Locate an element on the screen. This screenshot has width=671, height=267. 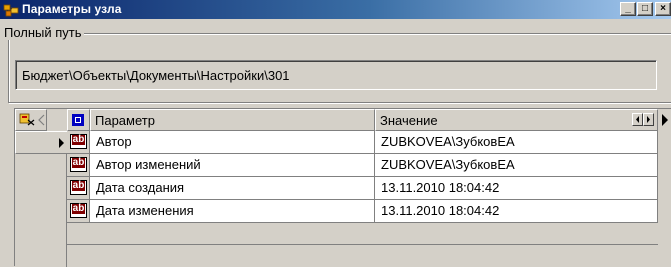
value-column-header-label: Значение is located at coordinates (409, 120).